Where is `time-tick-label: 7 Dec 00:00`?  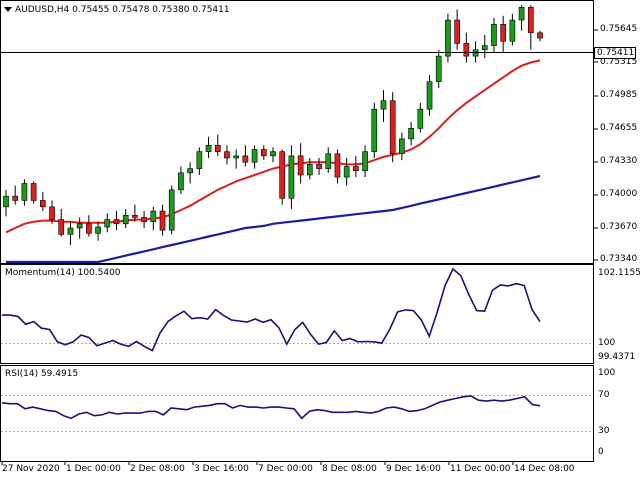 time-tick-label: 7 Dec 00:00 is located at coordinates (285, 469).